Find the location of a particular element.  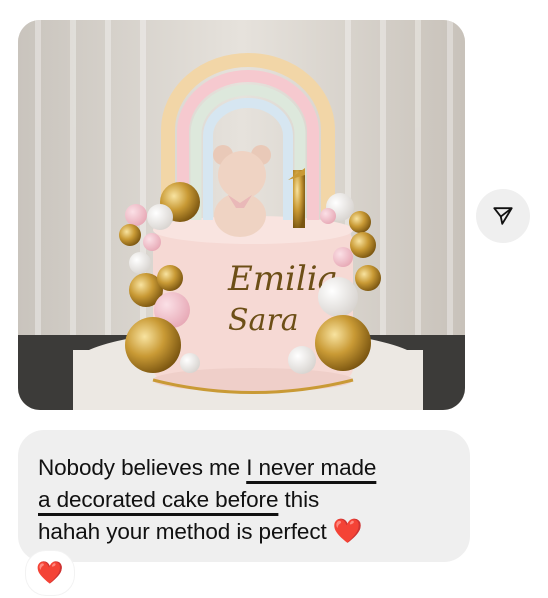

message-text-part: hahah your method is perfect is located at coordinates (185, 531).